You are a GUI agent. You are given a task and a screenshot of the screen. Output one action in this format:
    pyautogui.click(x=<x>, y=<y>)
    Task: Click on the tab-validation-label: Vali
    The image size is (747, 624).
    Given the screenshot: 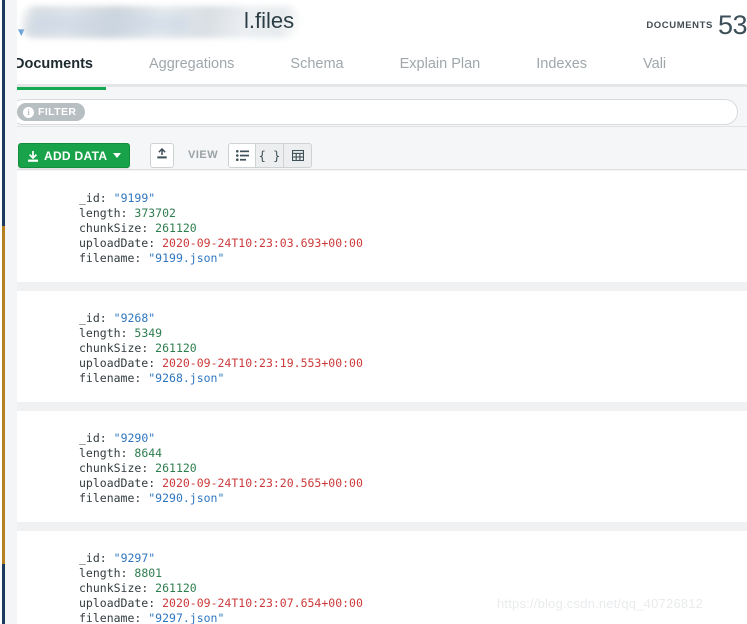 What is the action you would take?
    pyautogui.click(x=655, y=64)
    